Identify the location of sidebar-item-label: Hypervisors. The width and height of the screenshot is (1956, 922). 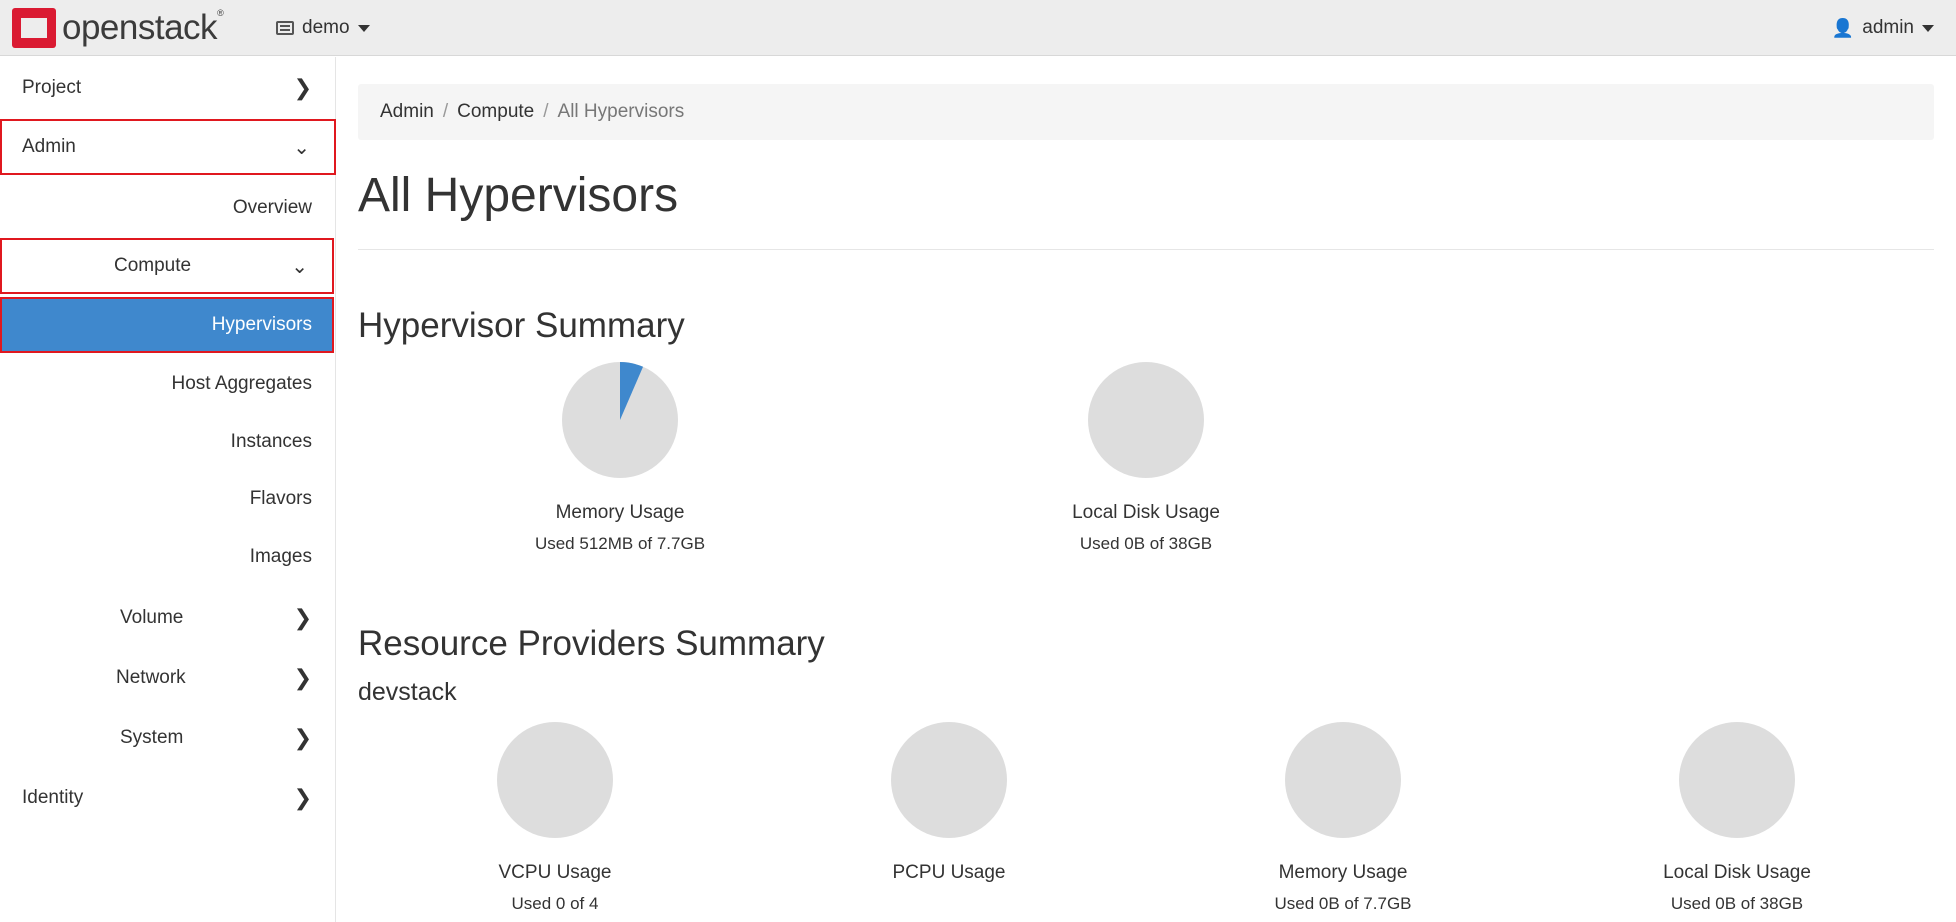
(261, 324).